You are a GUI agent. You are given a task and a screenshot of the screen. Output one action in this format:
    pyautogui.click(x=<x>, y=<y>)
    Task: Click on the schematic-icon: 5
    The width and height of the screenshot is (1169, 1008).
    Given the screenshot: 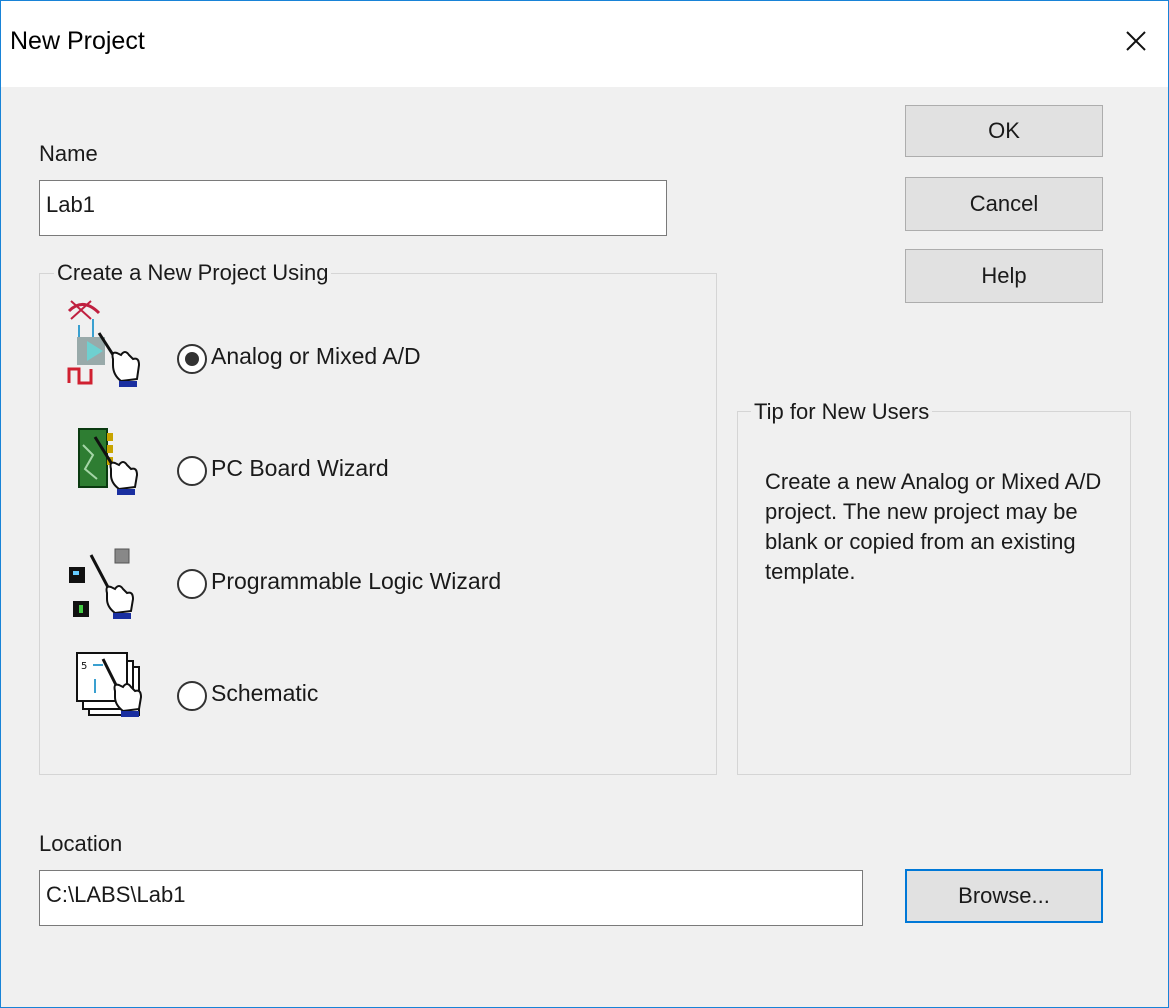 What is the action you would take?
    pyautogui.click(x=113, y=694)
    